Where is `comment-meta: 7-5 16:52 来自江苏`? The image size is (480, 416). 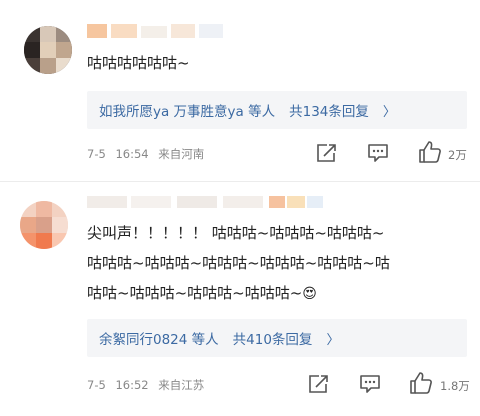 comment-meta: 7-5 16:52 来自江苏 is located at coordinates (145, 385).